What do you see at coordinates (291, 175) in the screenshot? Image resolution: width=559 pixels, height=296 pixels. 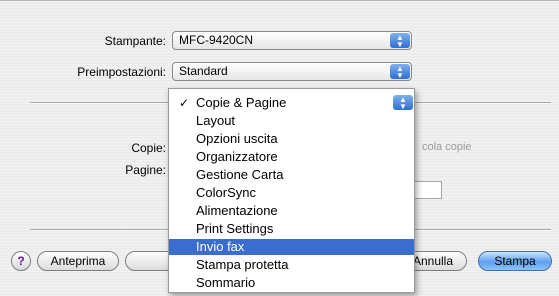 I see `menu-item-gestione-carta: Gestione Carta` at bounding box center [291, 175].